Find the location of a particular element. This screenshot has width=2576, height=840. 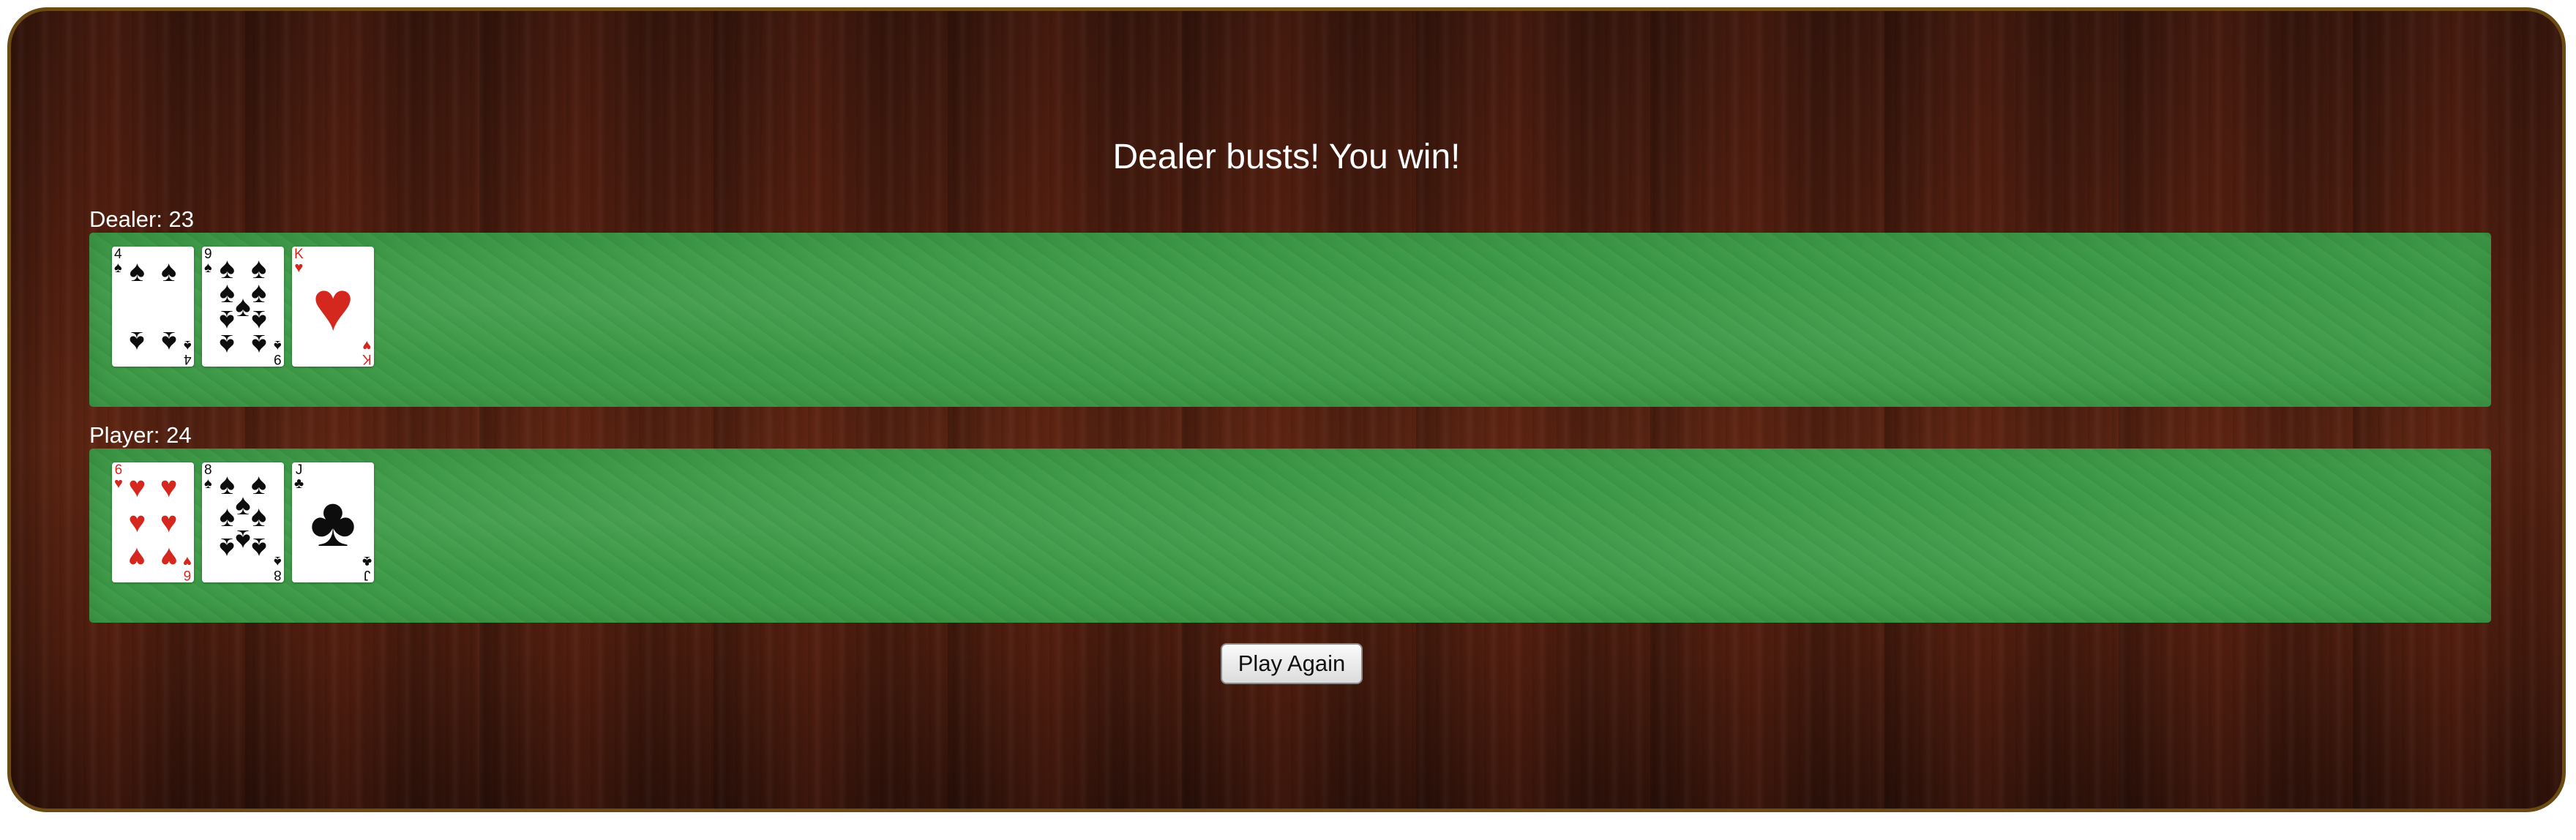

dealer-score-label: Dealer: 23 is located at coordinates (142, 219).